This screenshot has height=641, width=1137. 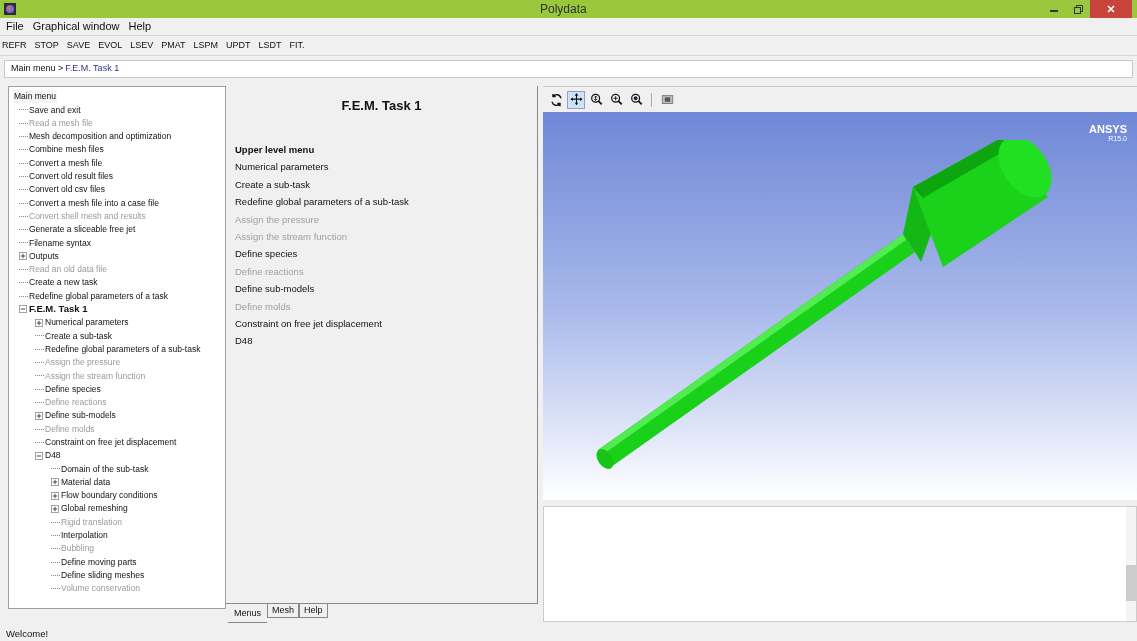 What do you see at coordinates (71, 176) in the screenshot?
I see `tree-item: Convert old result files` at bounding box center [71, 176].